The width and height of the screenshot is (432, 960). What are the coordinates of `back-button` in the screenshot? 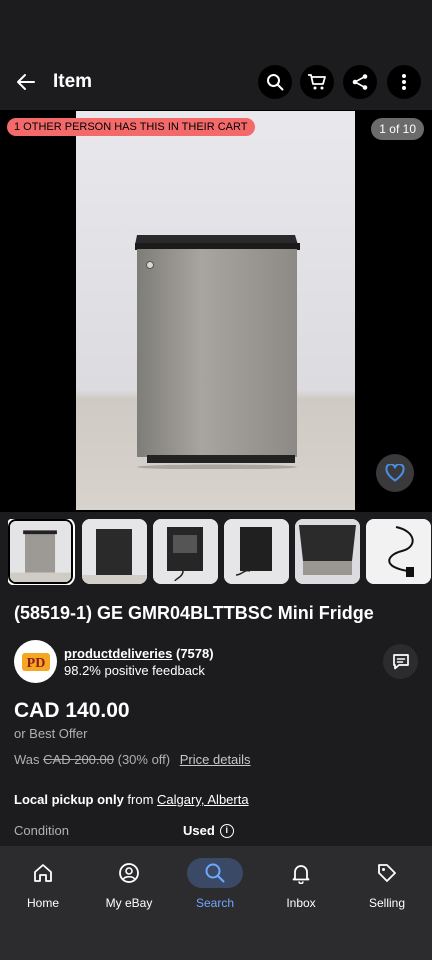 It's located at (26, 82).